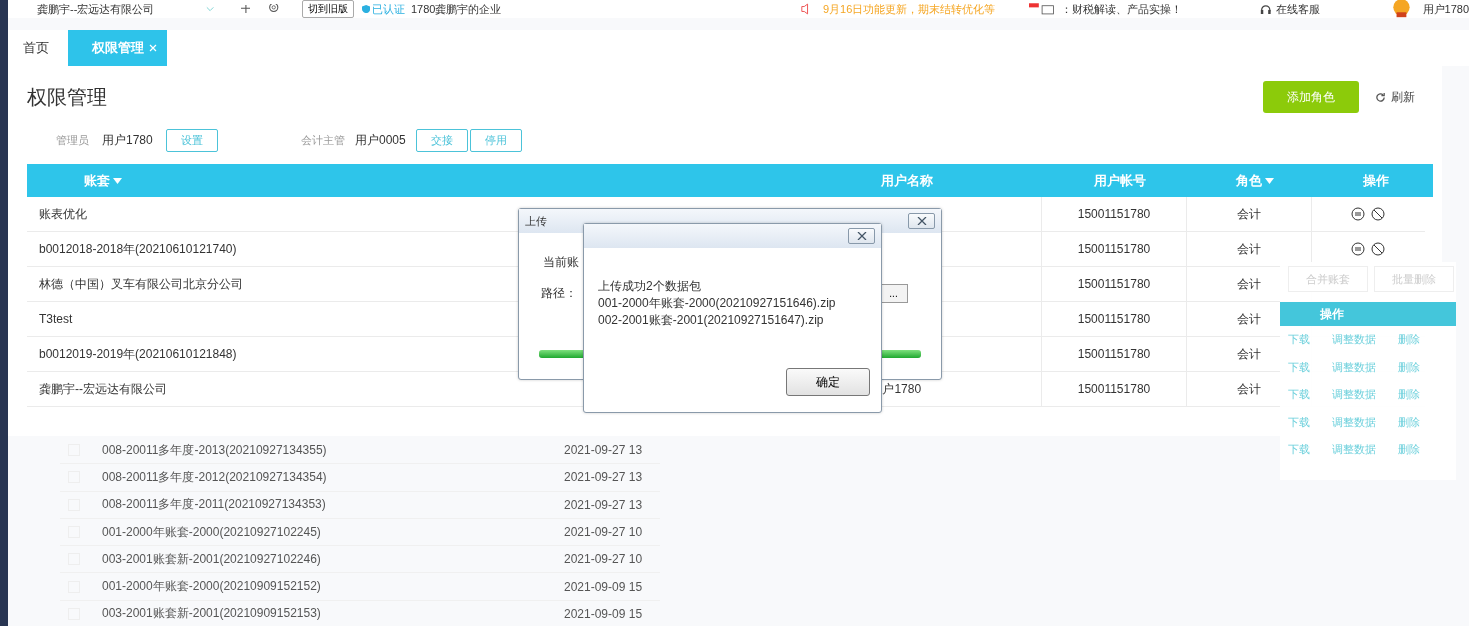 The image size is (1469, 626). I want to click on refresh-icon, so click(1380, 97).